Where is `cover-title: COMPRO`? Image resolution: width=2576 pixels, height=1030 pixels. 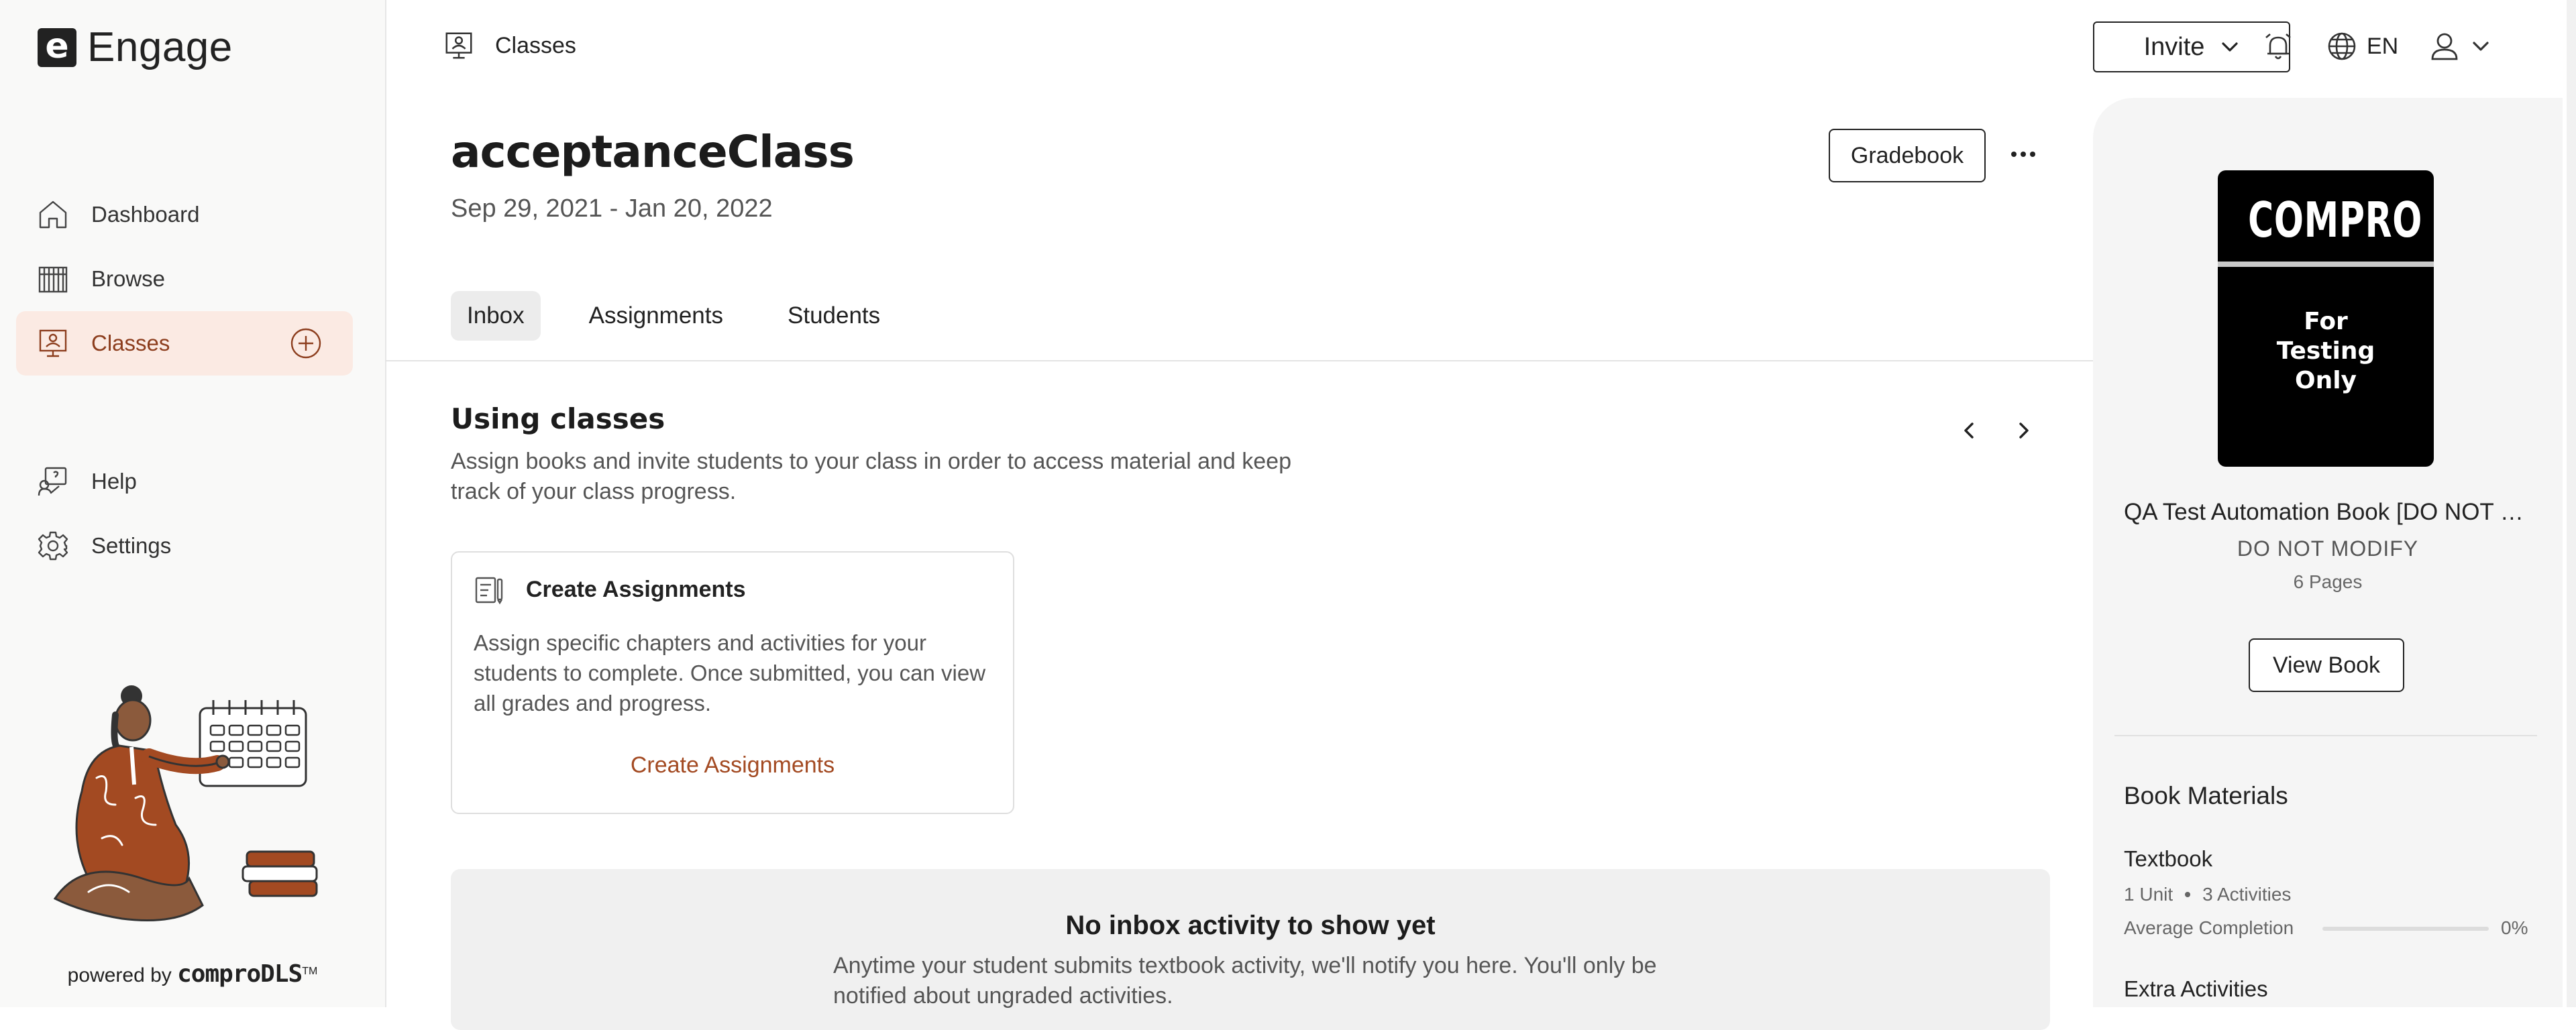 cover-title: COMPRO is located at coordinates (2335, 220).